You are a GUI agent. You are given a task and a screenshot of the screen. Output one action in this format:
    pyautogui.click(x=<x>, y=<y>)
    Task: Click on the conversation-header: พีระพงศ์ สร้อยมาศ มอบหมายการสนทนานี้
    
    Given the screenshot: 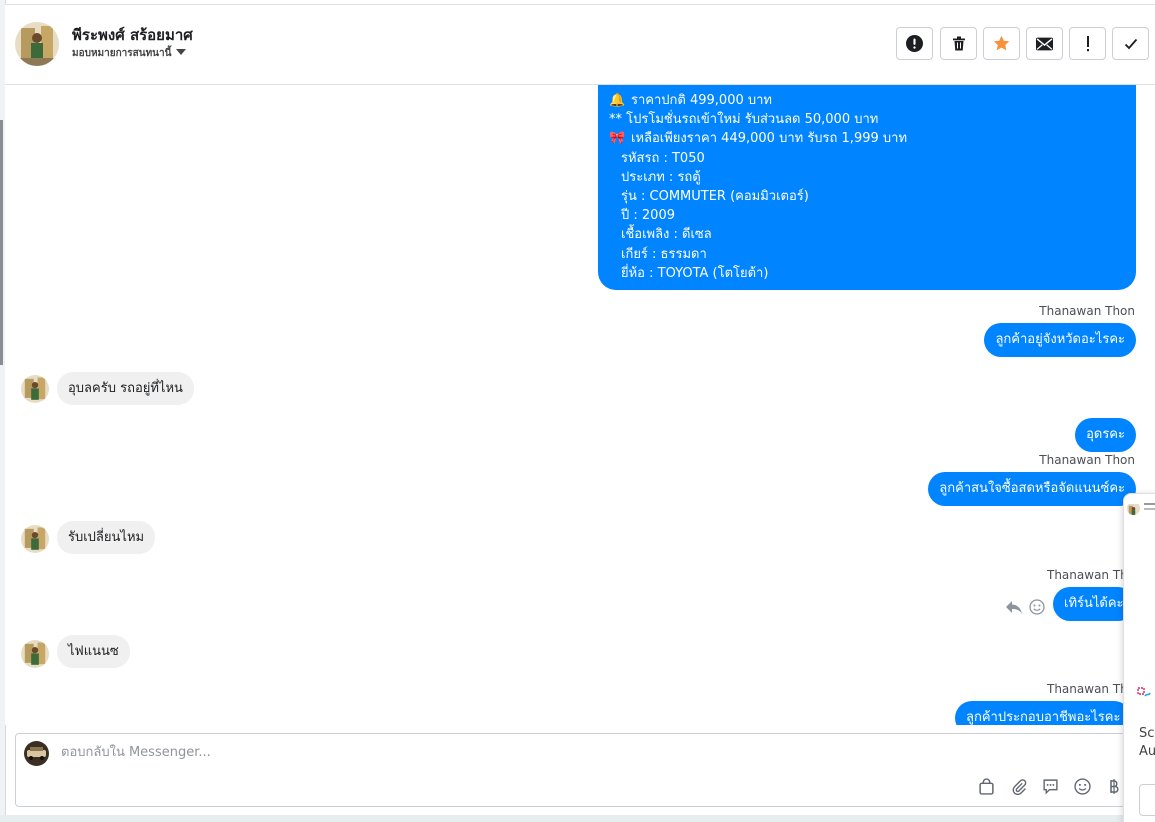 What is the action you would take?
    pyautogui.click(x=580, y=45)
    